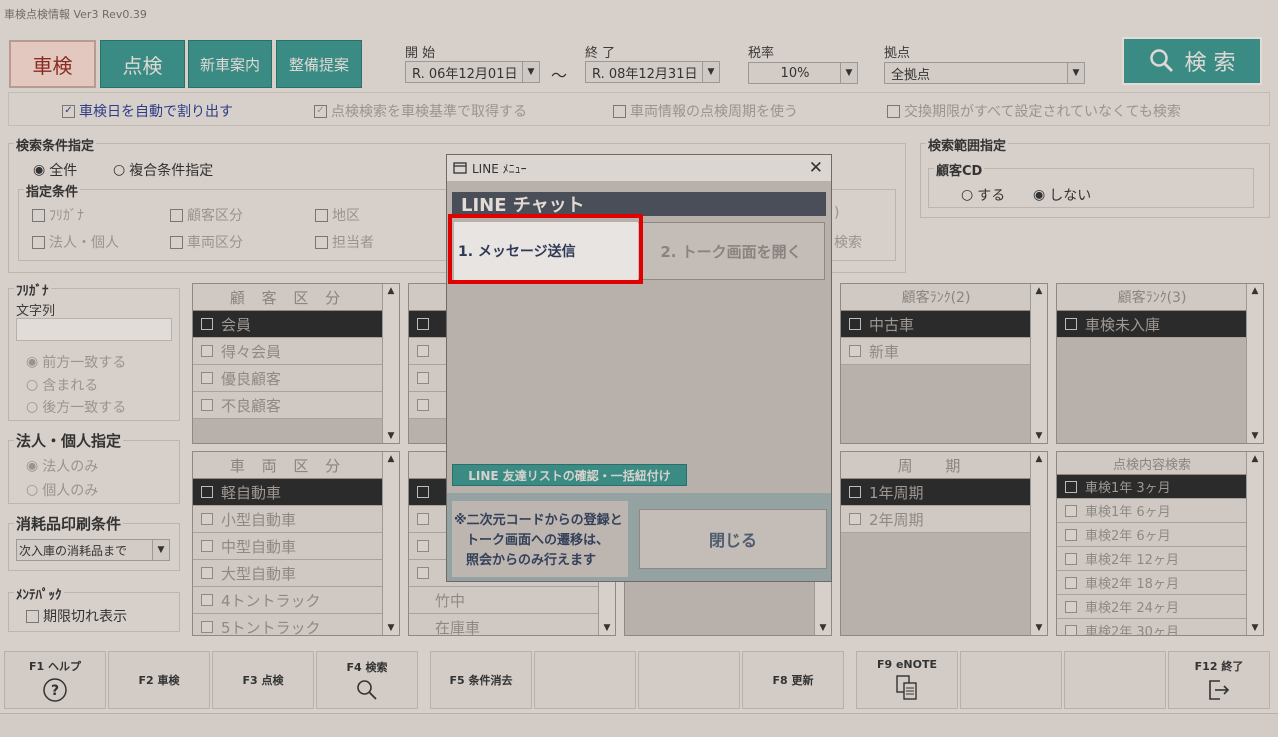  I want to click on list-item: 車検1年 6ヶ月, so click(1152, 511).